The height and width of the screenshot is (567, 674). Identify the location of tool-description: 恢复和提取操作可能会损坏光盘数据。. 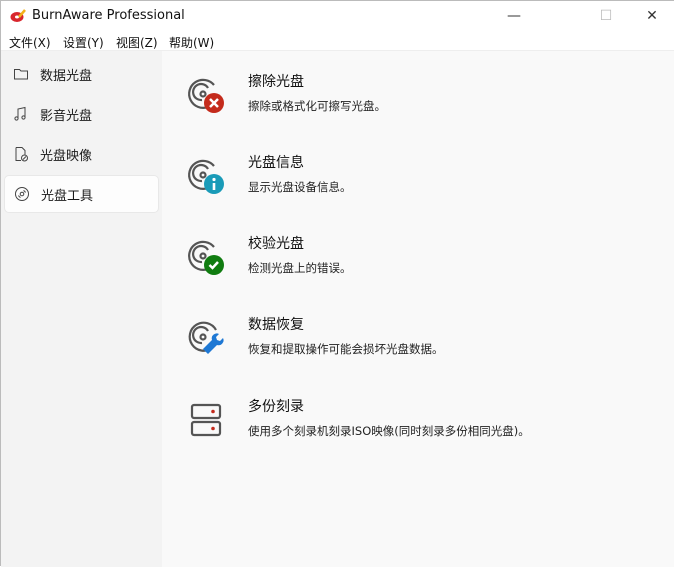
(346, 349).